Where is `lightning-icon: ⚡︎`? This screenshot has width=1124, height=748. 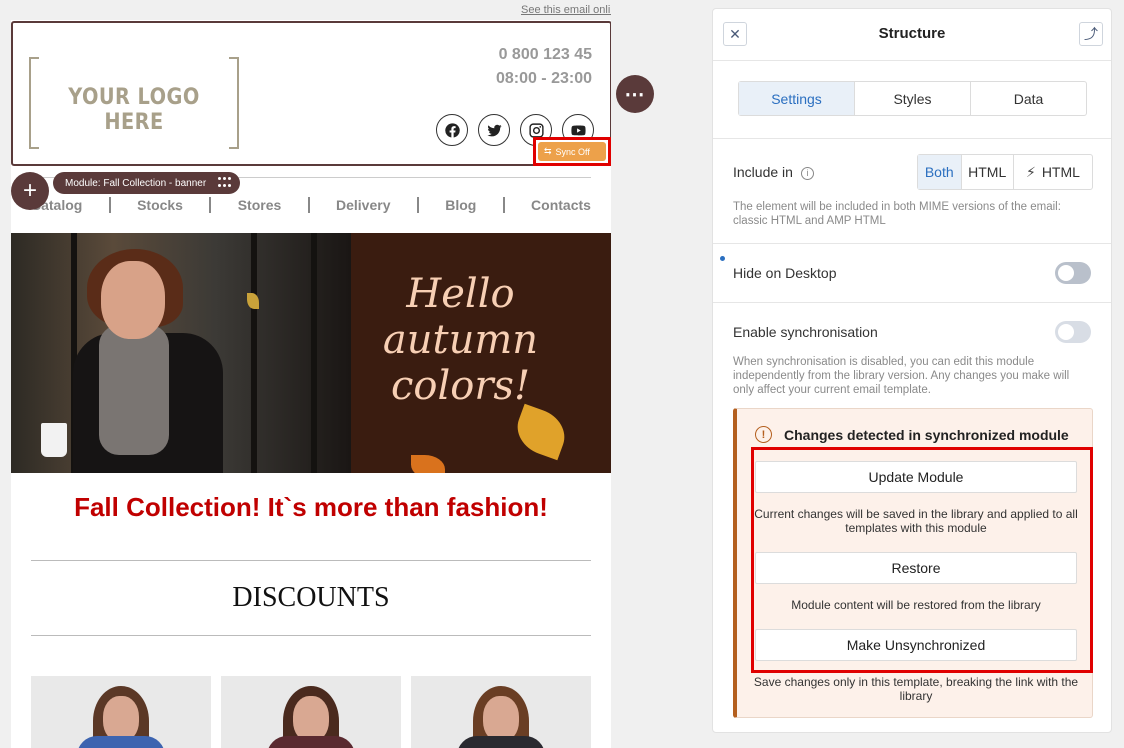
lightning-icon: ⚡︎ is located at coordinates (1030, 171).